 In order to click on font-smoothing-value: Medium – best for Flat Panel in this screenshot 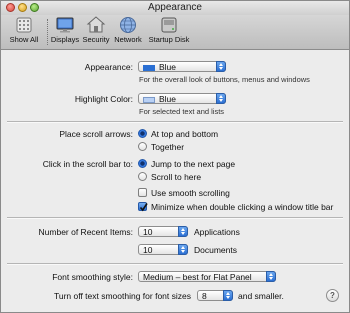, I will do `click(197, 277)`.